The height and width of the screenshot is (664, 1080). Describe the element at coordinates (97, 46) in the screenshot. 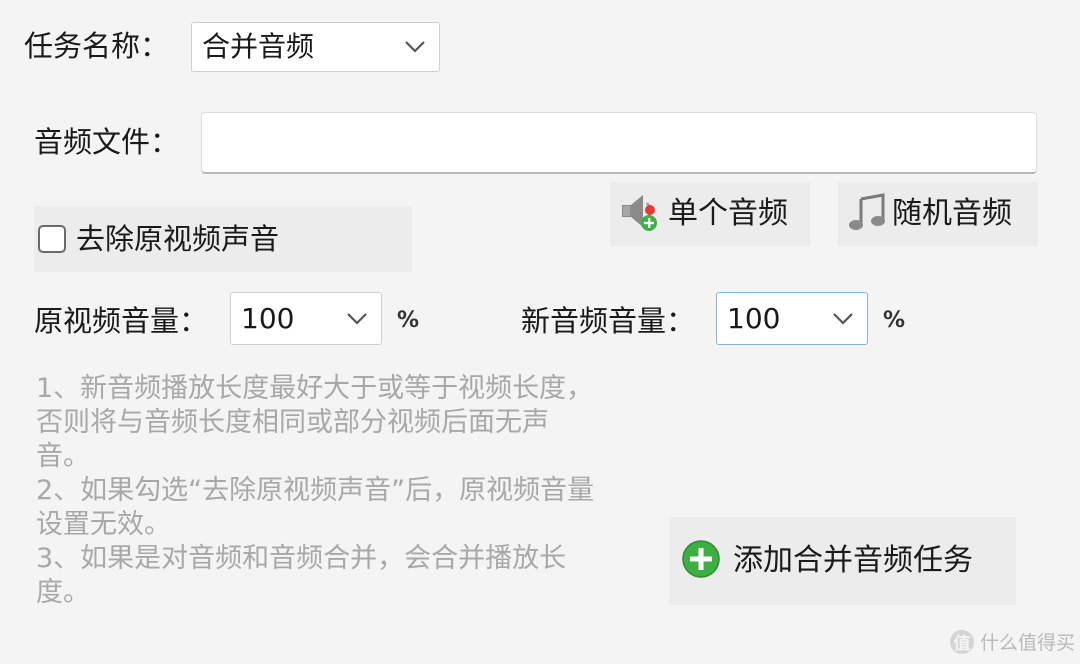

I see `task-name-label: 任务名称：` at that location.